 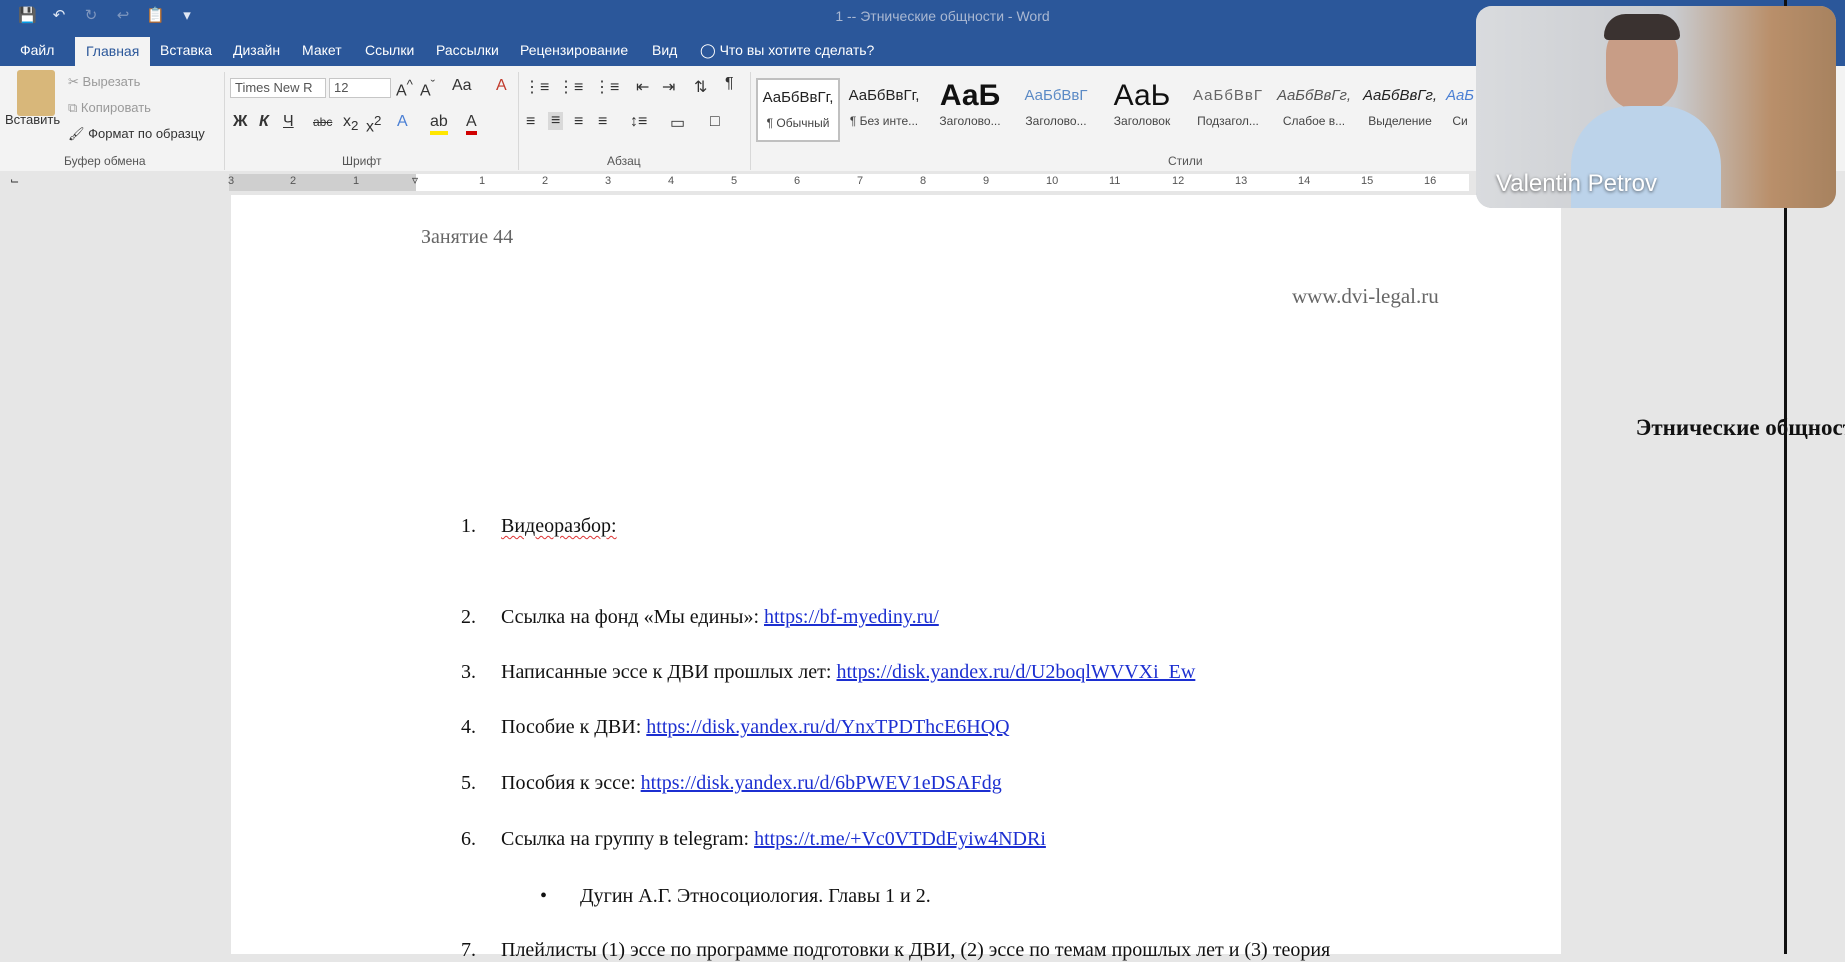 I want to click on tab-references: Ссылки, so click(x=389, y=50).